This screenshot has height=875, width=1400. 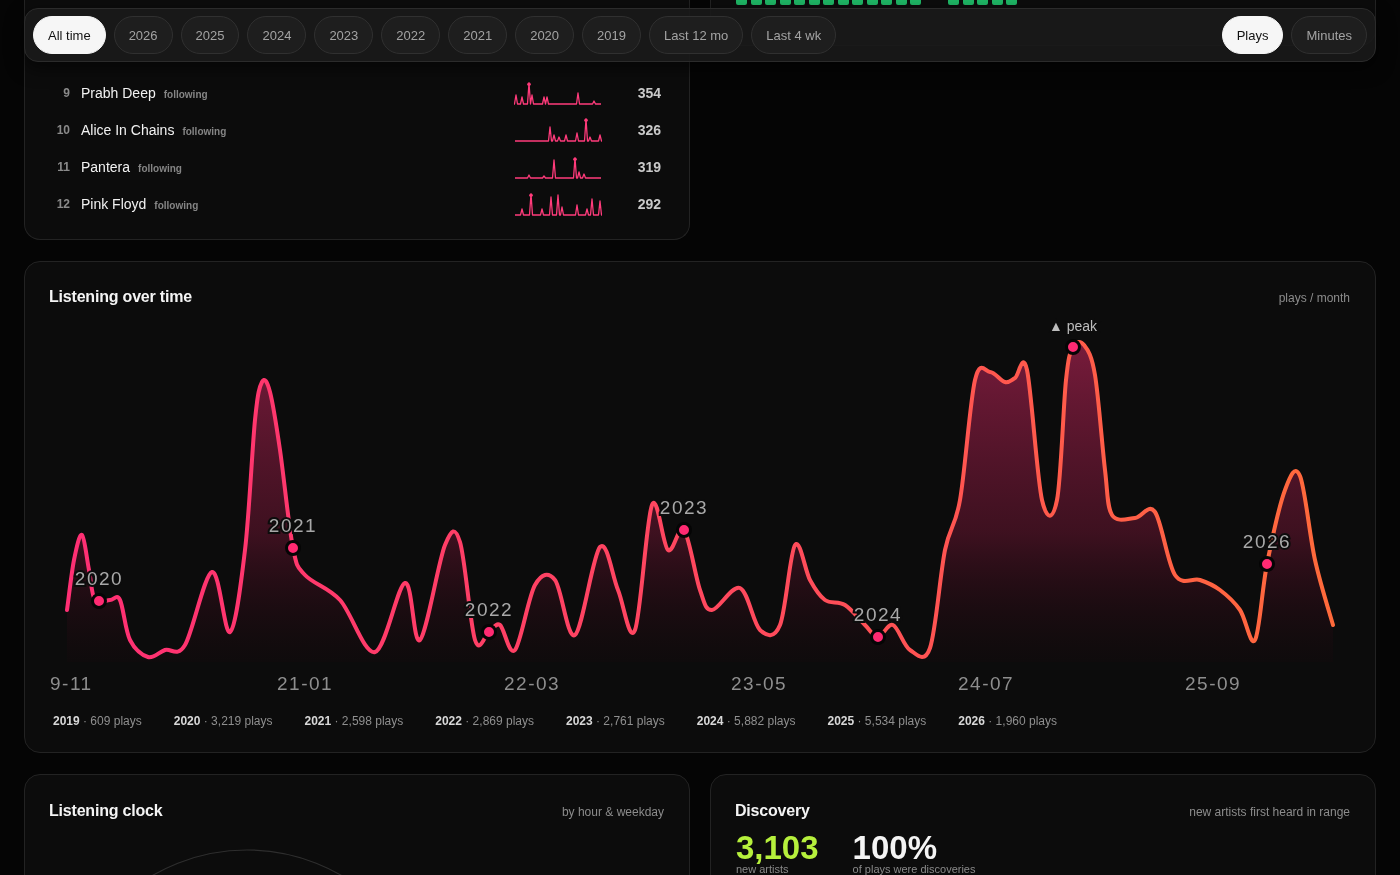 What do you see at coordinates (120, 297) in the screenshot?
I see `card-title: Listening over time` at bounding box center [120, 297].